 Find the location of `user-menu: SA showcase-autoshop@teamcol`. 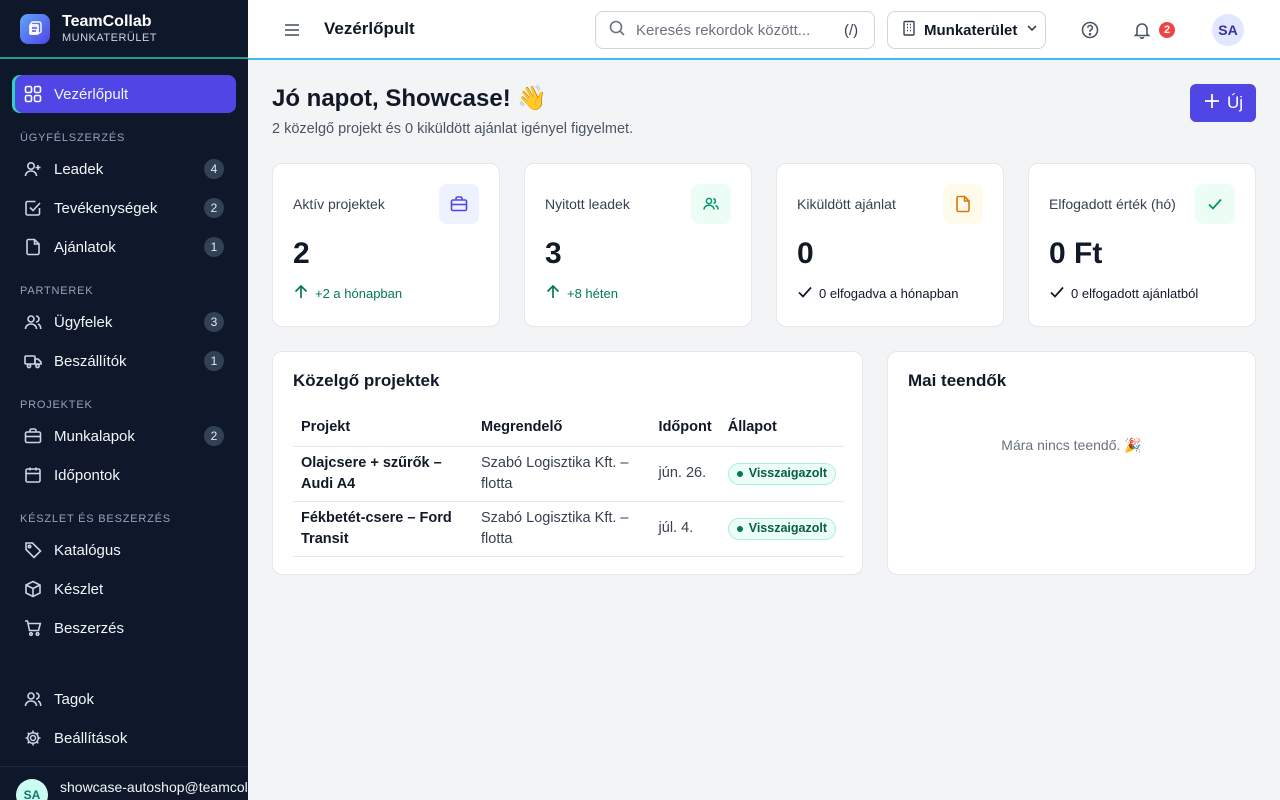

user-menu: SA showcase-autoshop@teamcol is located at coordinates (124, 783).